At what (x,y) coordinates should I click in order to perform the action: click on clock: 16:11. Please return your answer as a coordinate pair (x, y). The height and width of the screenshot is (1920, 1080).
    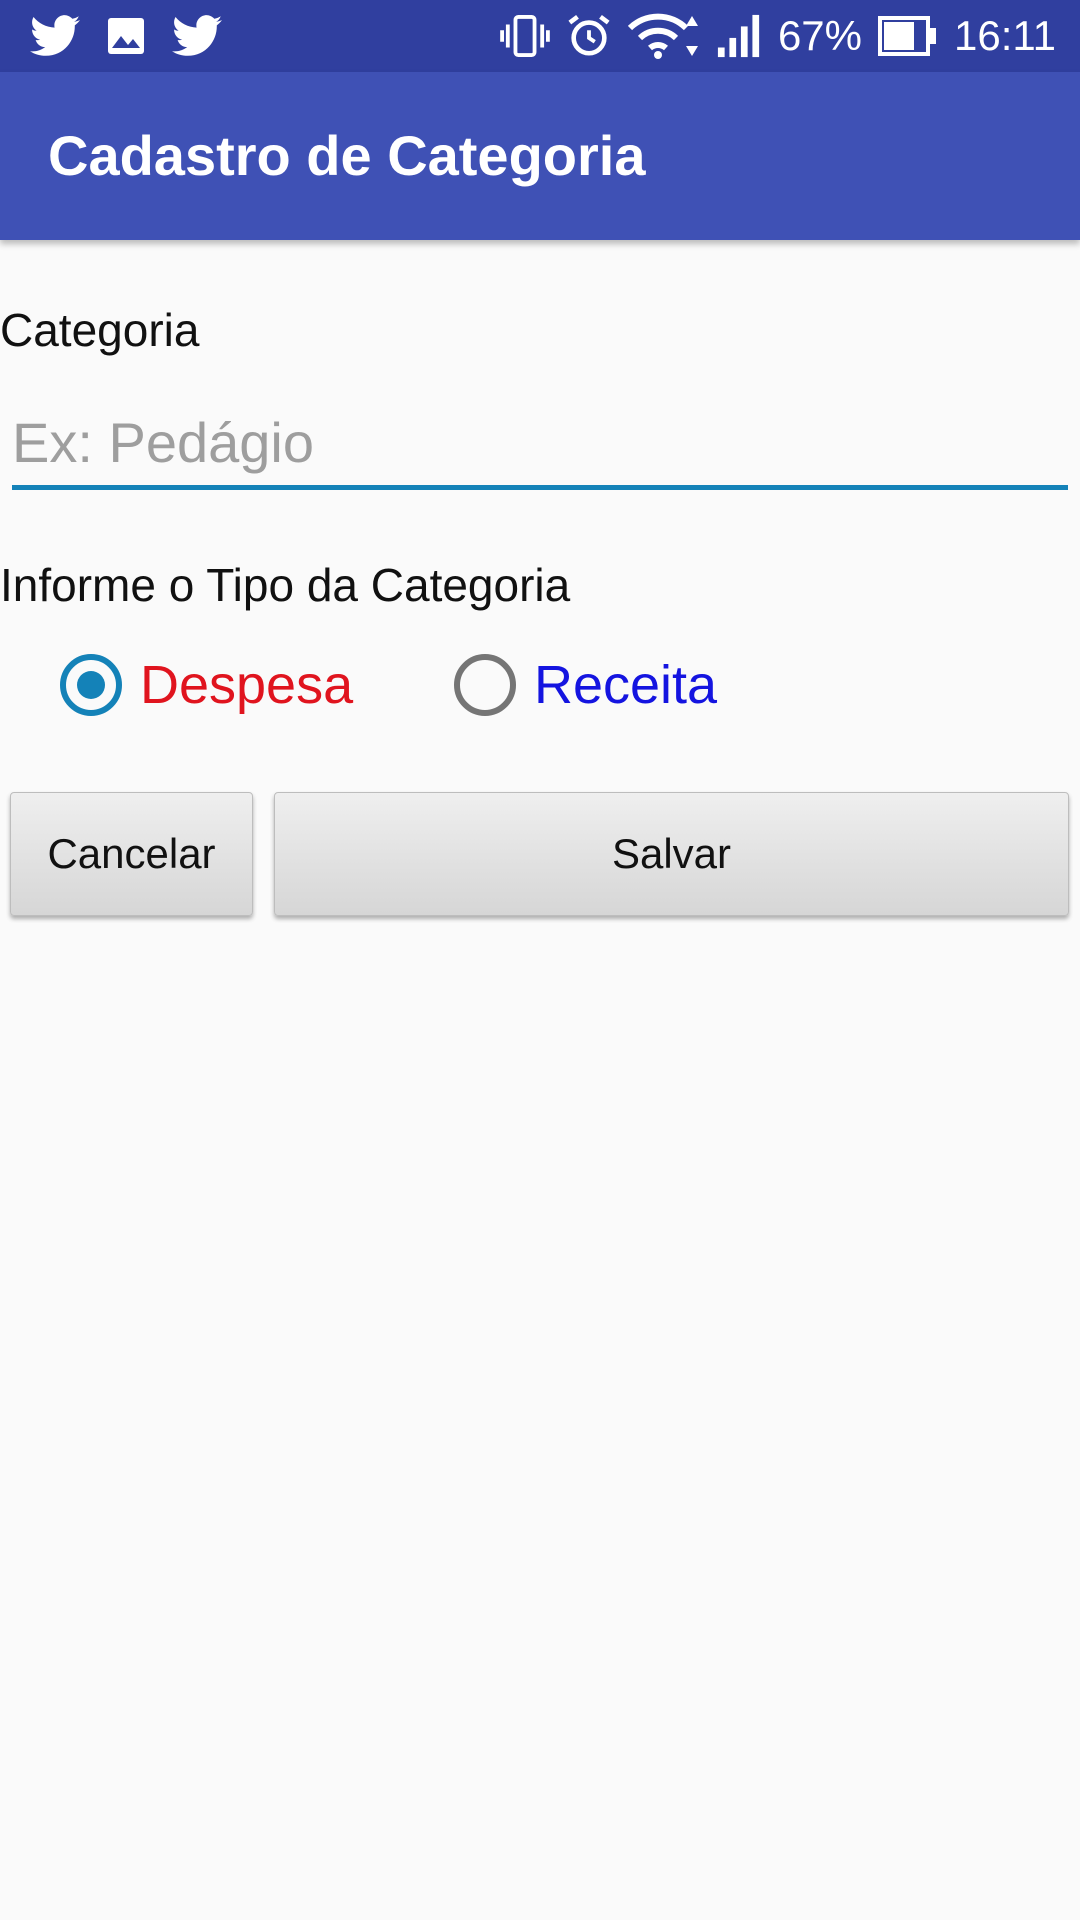
    Looking at the image, I should click on (1005, 35).